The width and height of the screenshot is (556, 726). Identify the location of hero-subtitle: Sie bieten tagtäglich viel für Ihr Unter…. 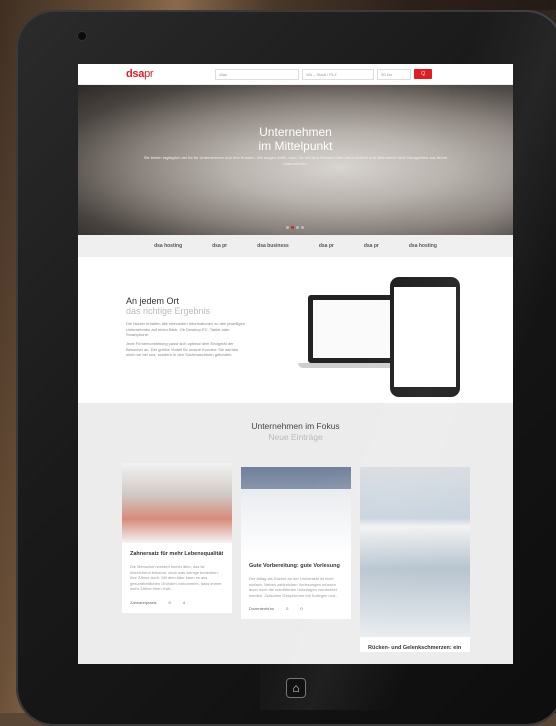
(295, 160).